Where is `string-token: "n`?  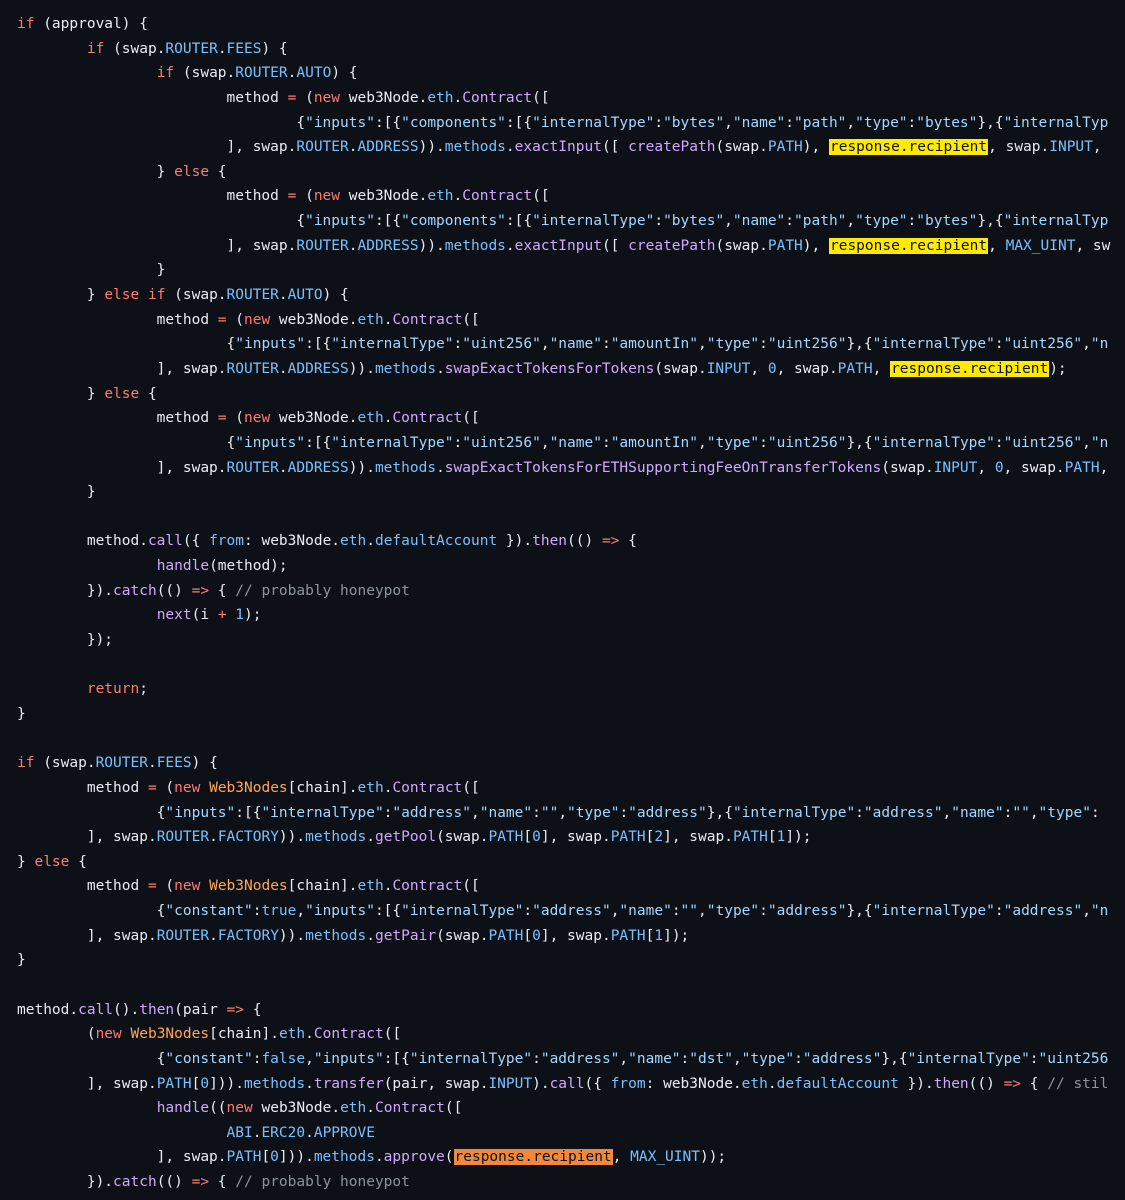 string-token: "n is located at coordinates (1099, 344).